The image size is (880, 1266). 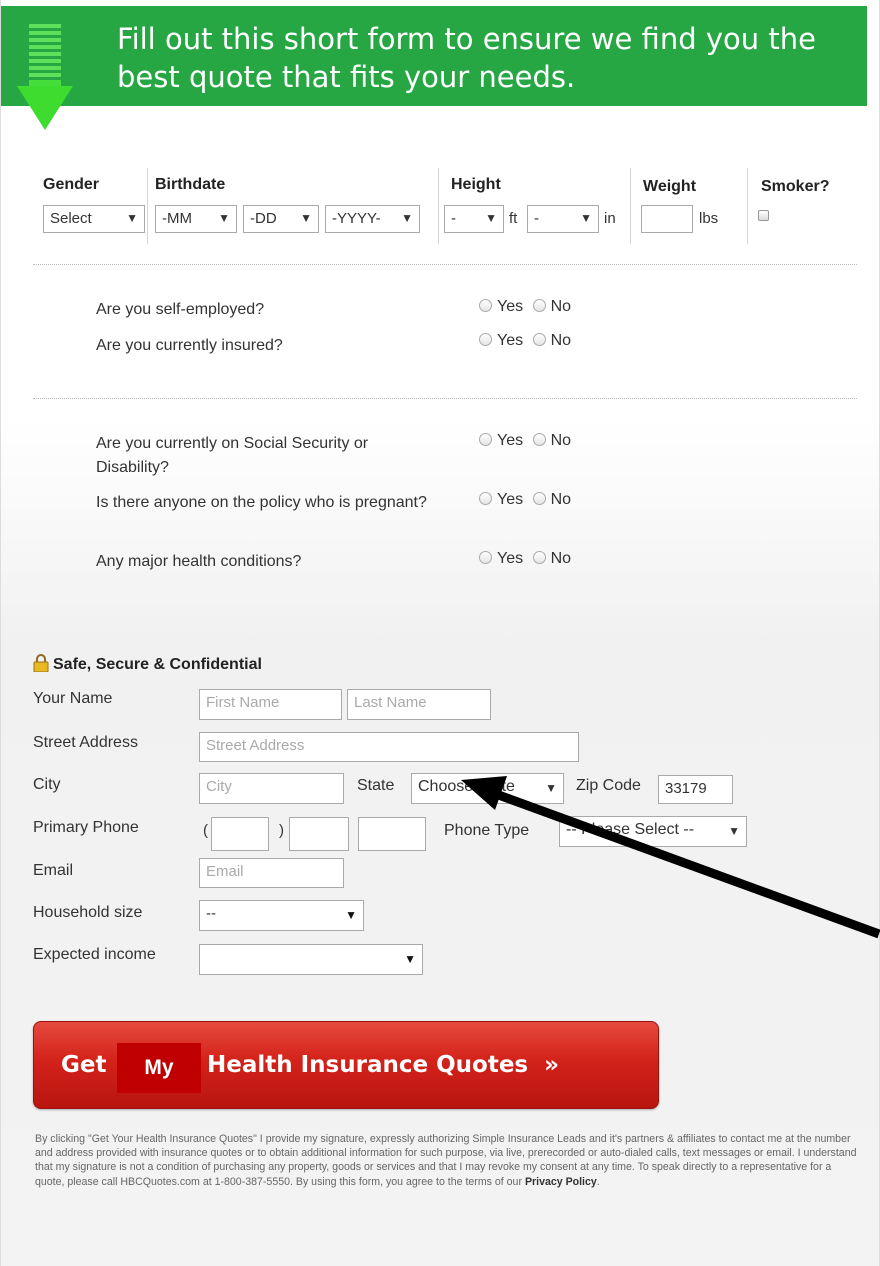 I want to click on city-label: City, so click(x=47, y=784).